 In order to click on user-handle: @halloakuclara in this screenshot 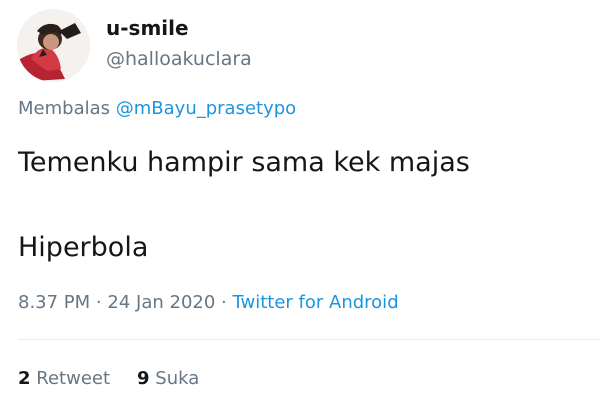, I will do `click(179, 59)`.